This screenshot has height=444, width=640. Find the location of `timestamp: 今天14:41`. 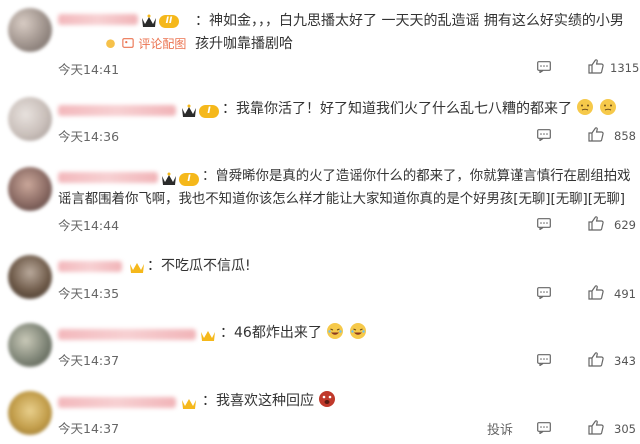

timestamp: 今天14:41 is located at coordinates (89, 69).